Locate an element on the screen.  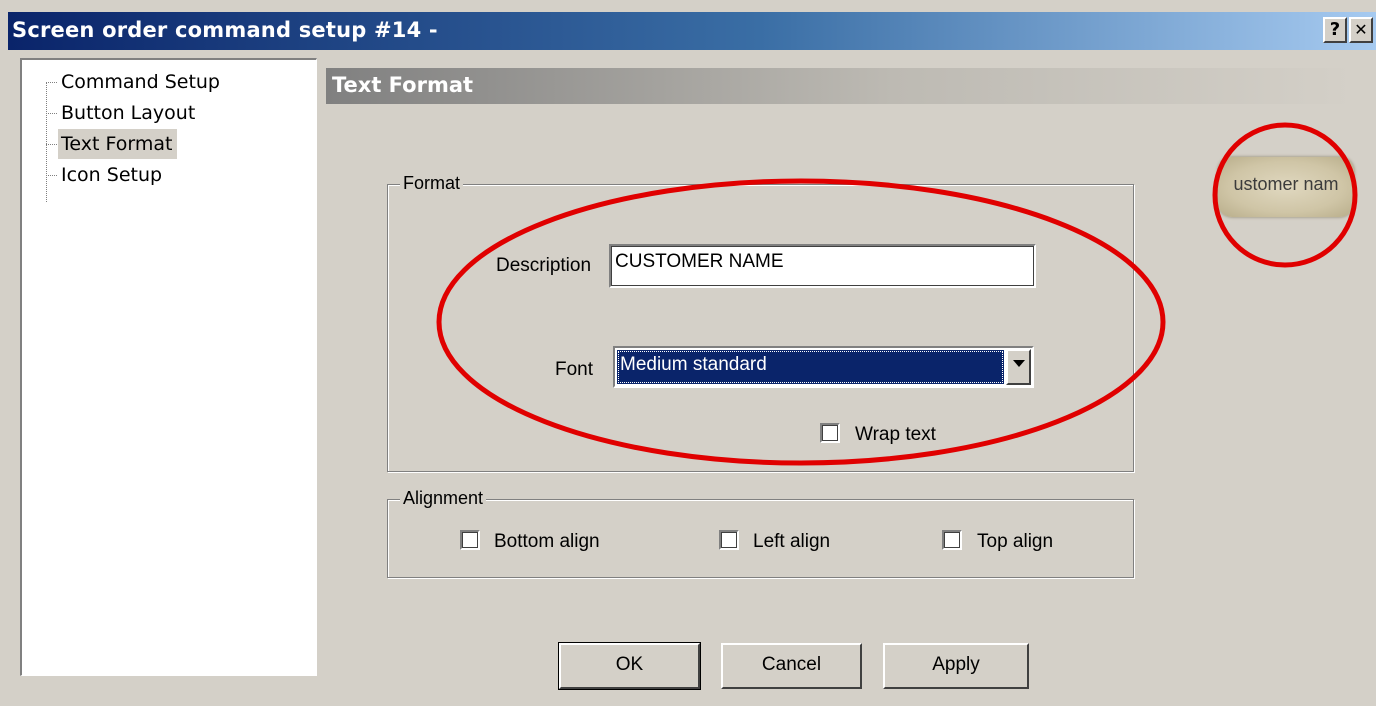
left-align-checkbox is located at coordinates (729, 540).